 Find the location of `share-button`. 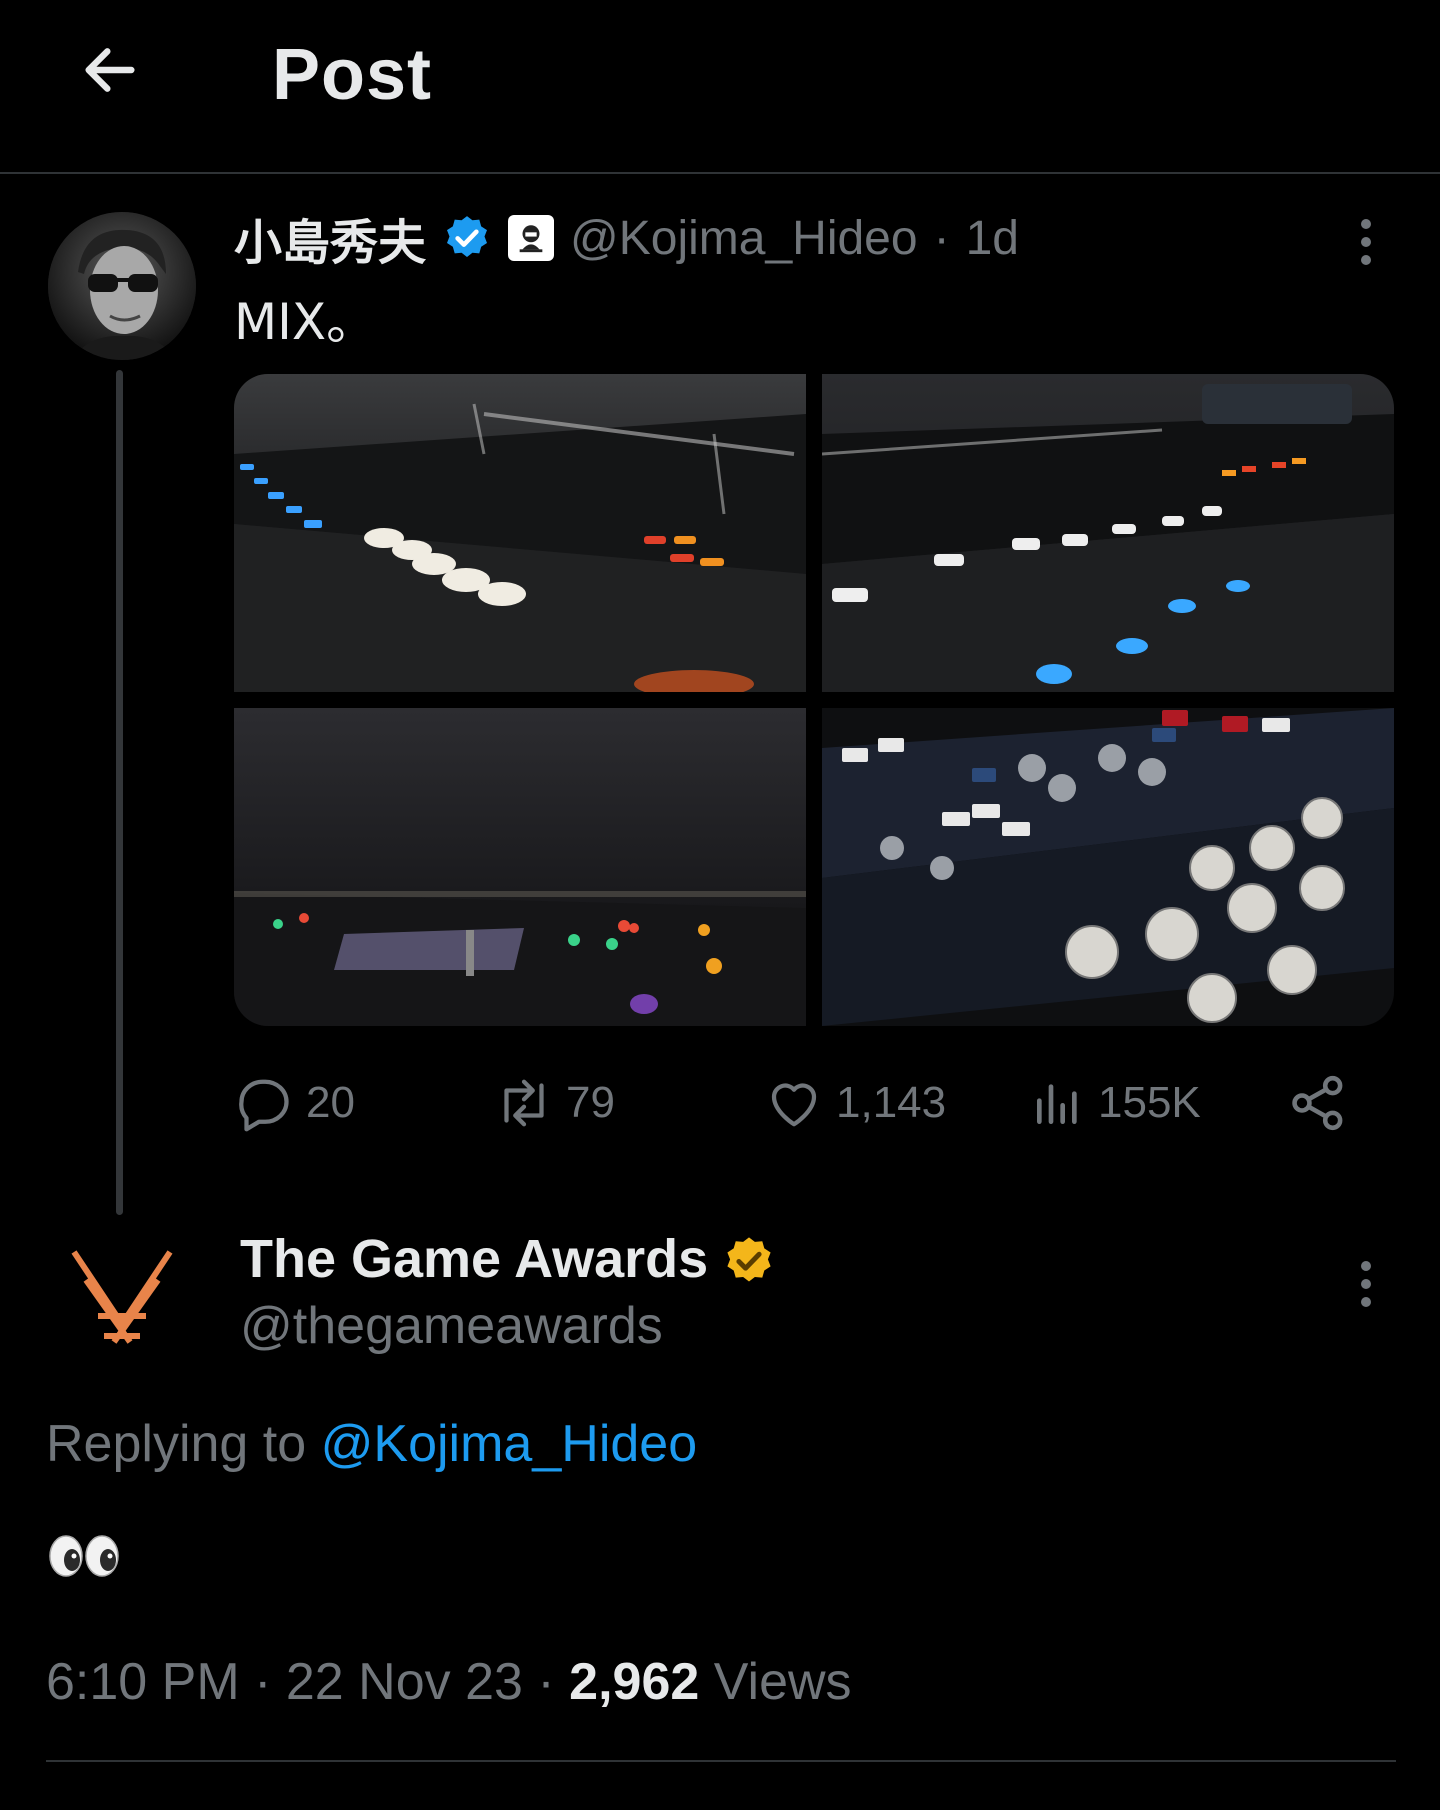

share-button is located at coordinates (1318, 1103).